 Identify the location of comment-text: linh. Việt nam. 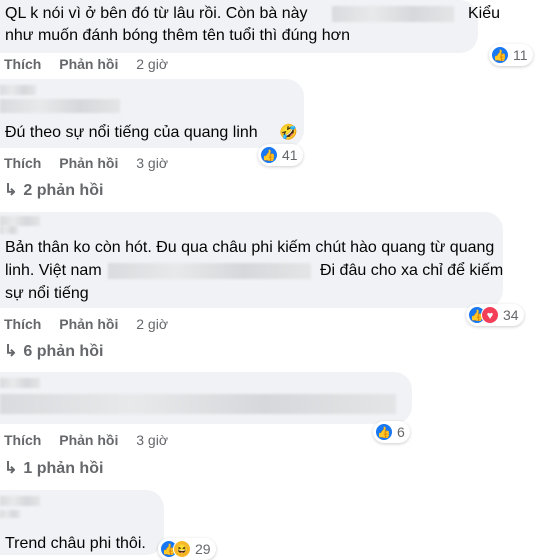
(53, 270).